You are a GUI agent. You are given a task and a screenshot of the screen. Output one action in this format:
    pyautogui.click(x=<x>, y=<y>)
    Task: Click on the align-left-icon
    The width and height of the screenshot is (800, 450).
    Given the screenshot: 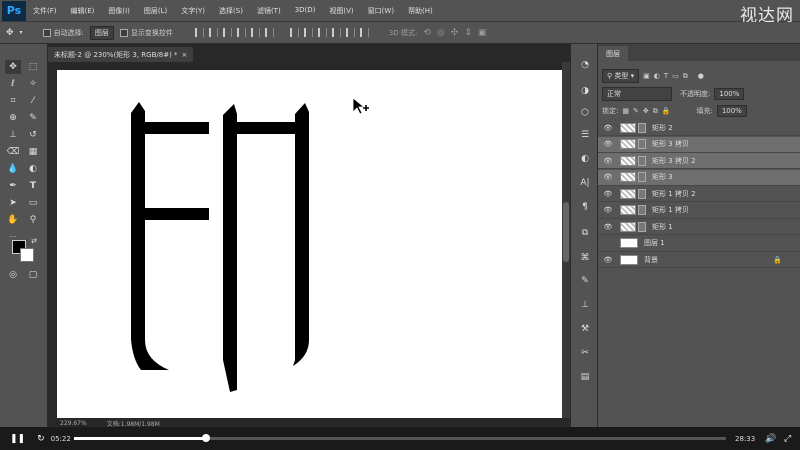 What is the action you would take?
    pyautogui.click(x=241, y=32)
    